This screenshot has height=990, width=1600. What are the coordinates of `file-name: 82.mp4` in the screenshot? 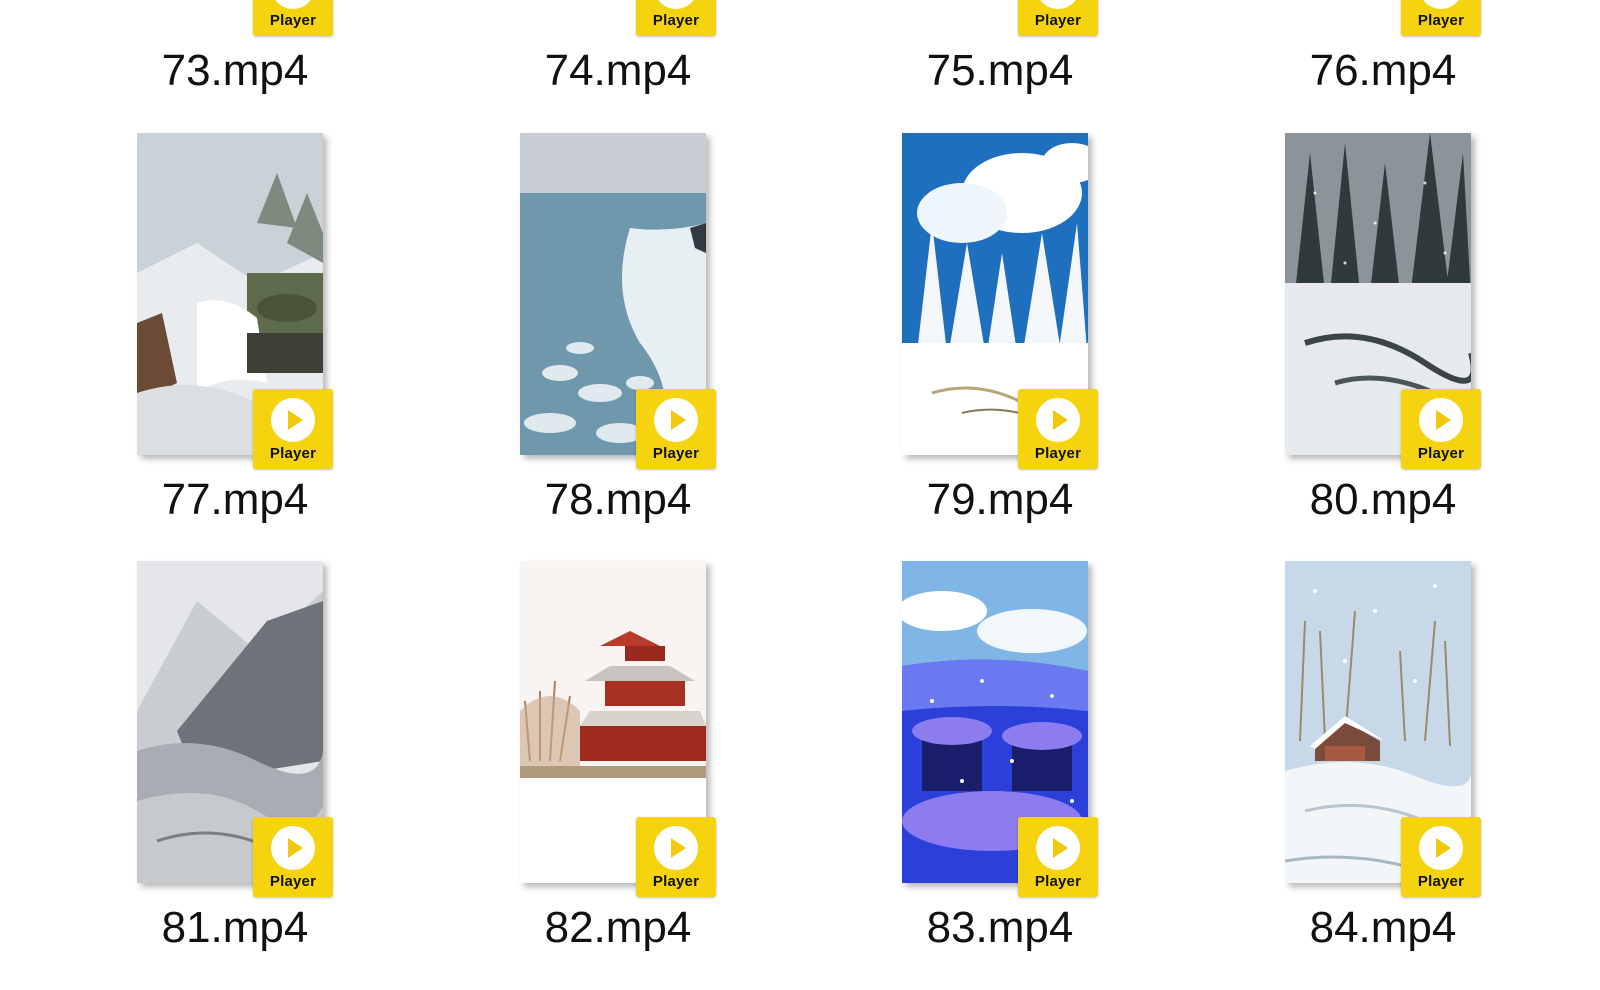 It's located at (618, 927).